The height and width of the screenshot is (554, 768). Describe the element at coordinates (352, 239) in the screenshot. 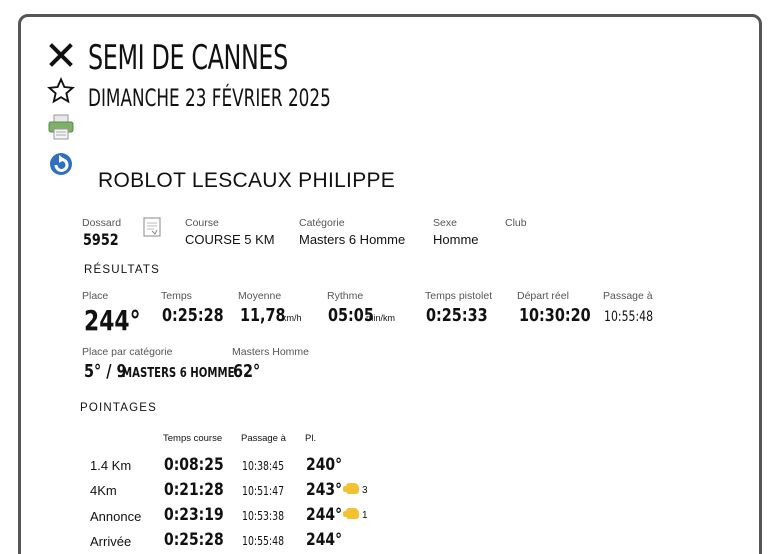

I see `category-value: Masters 6 Homme` at that location.